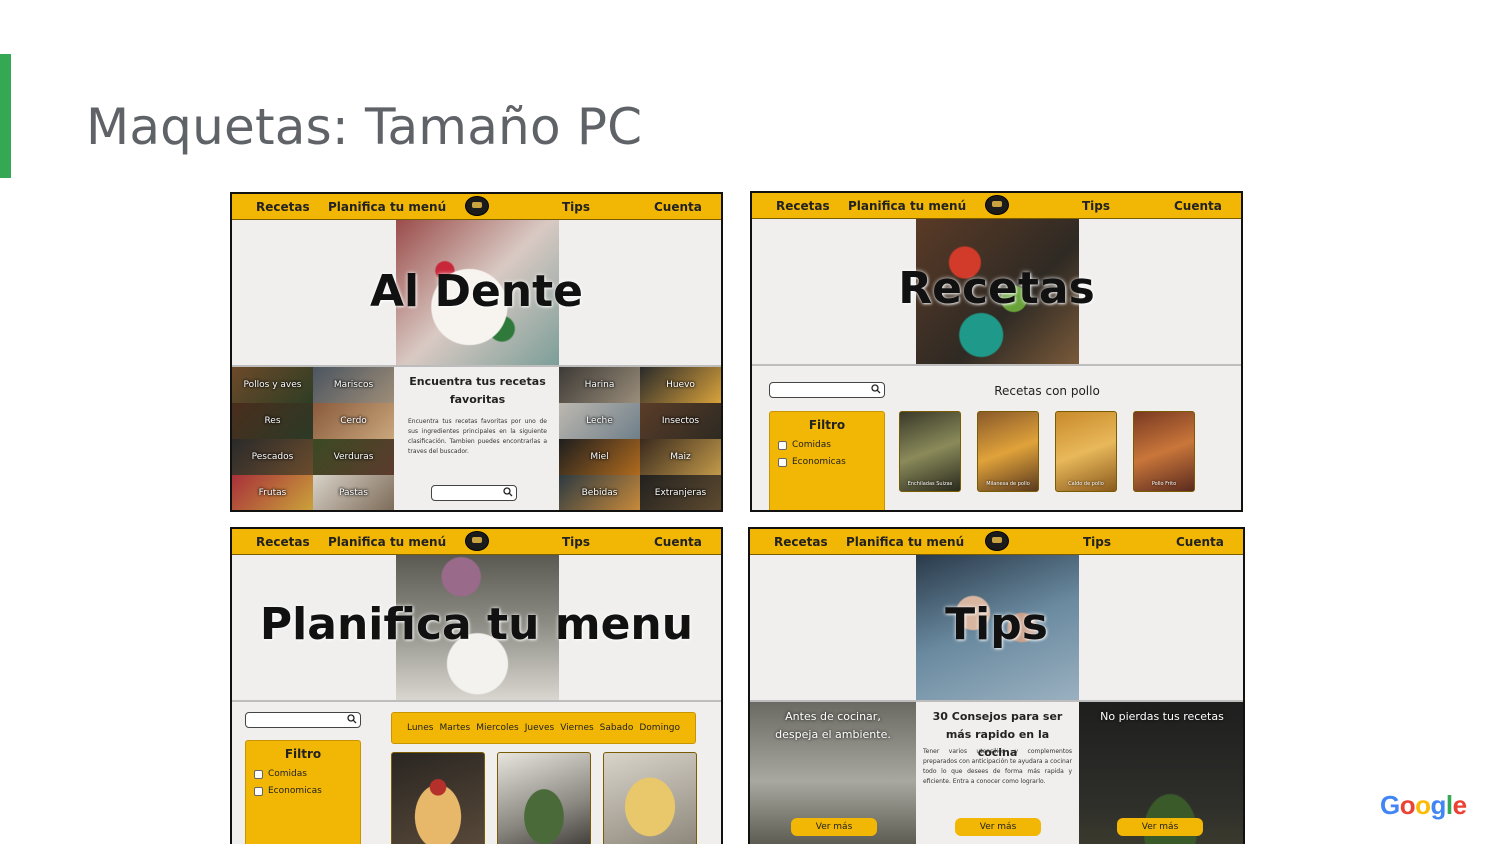 The width and height of the screenshot is (1500, 844). What do you see at coordinates (272, 492) in the screenshot?
I see `category-tile: Frutas` at bounding box center [272, 492].